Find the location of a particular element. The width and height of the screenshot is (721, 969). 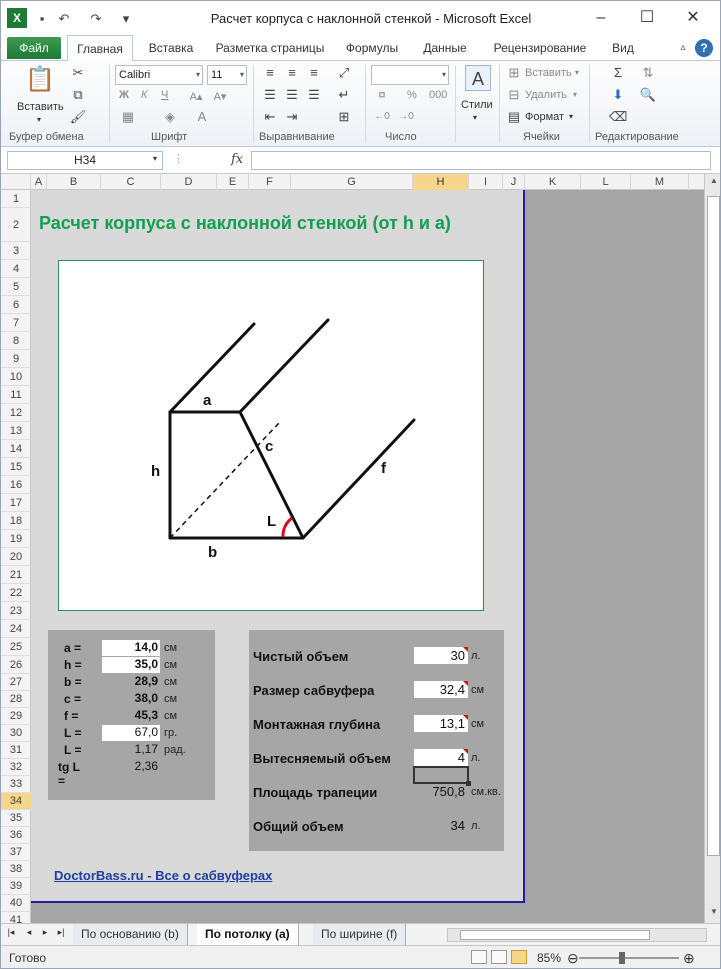

first-sheet-icon: |◂ is located at coordinates (11, 932).